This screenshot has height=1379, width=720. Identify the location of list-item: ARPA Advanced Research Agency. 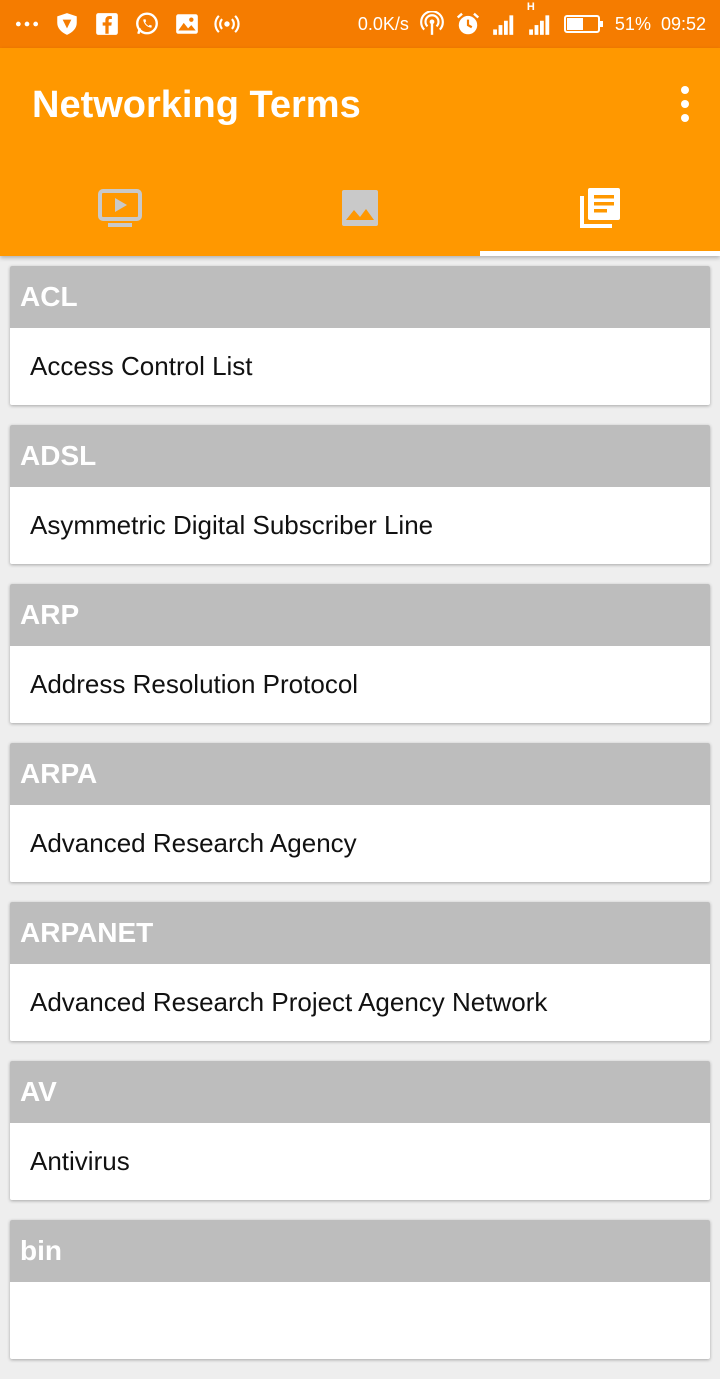
(360, 812).